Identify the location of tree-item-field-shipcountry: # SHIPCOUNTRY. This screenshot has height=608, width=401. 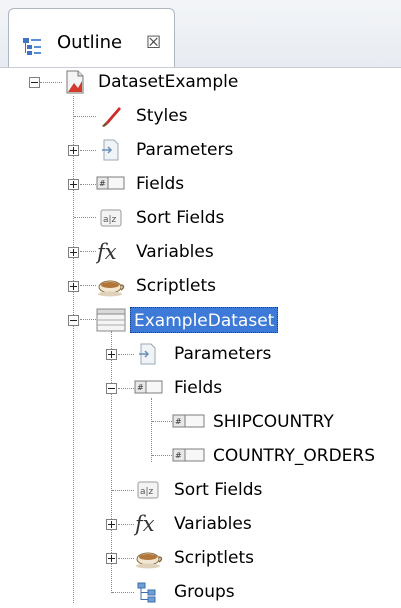
(200, 423).